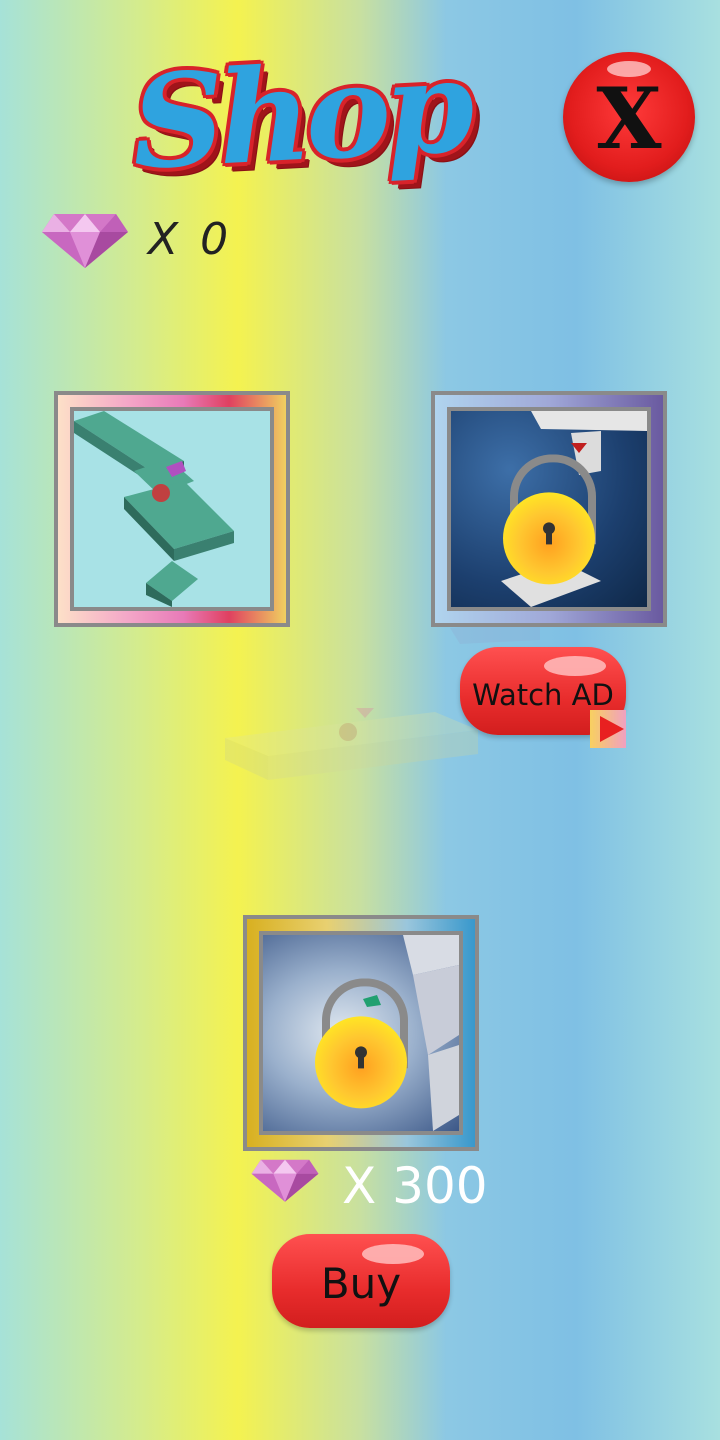 The image size is (720, 1440). I want to click on gem-counter: X 0, so click(170, 242).